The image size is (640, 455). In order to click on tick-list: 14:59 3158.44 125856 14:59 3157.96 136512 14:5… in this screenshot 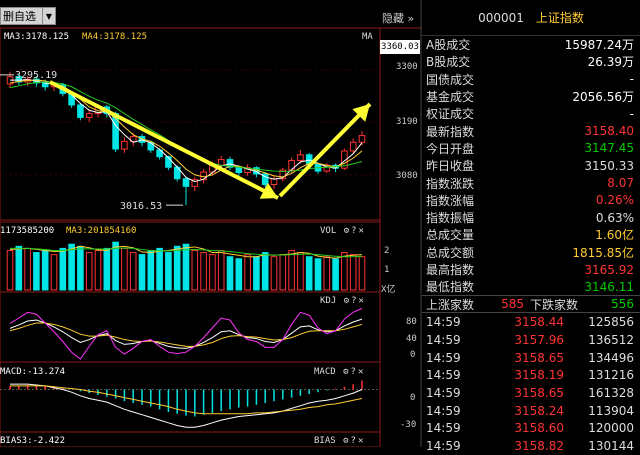, I will do `click(531, 384)`.